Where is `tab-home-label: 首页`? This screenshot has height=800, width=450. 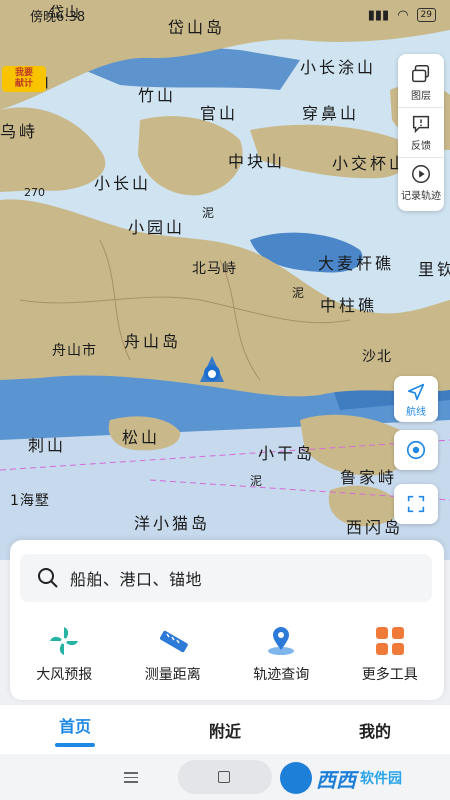 tab-home-label: 首页 is located at coordinates (74, 726).